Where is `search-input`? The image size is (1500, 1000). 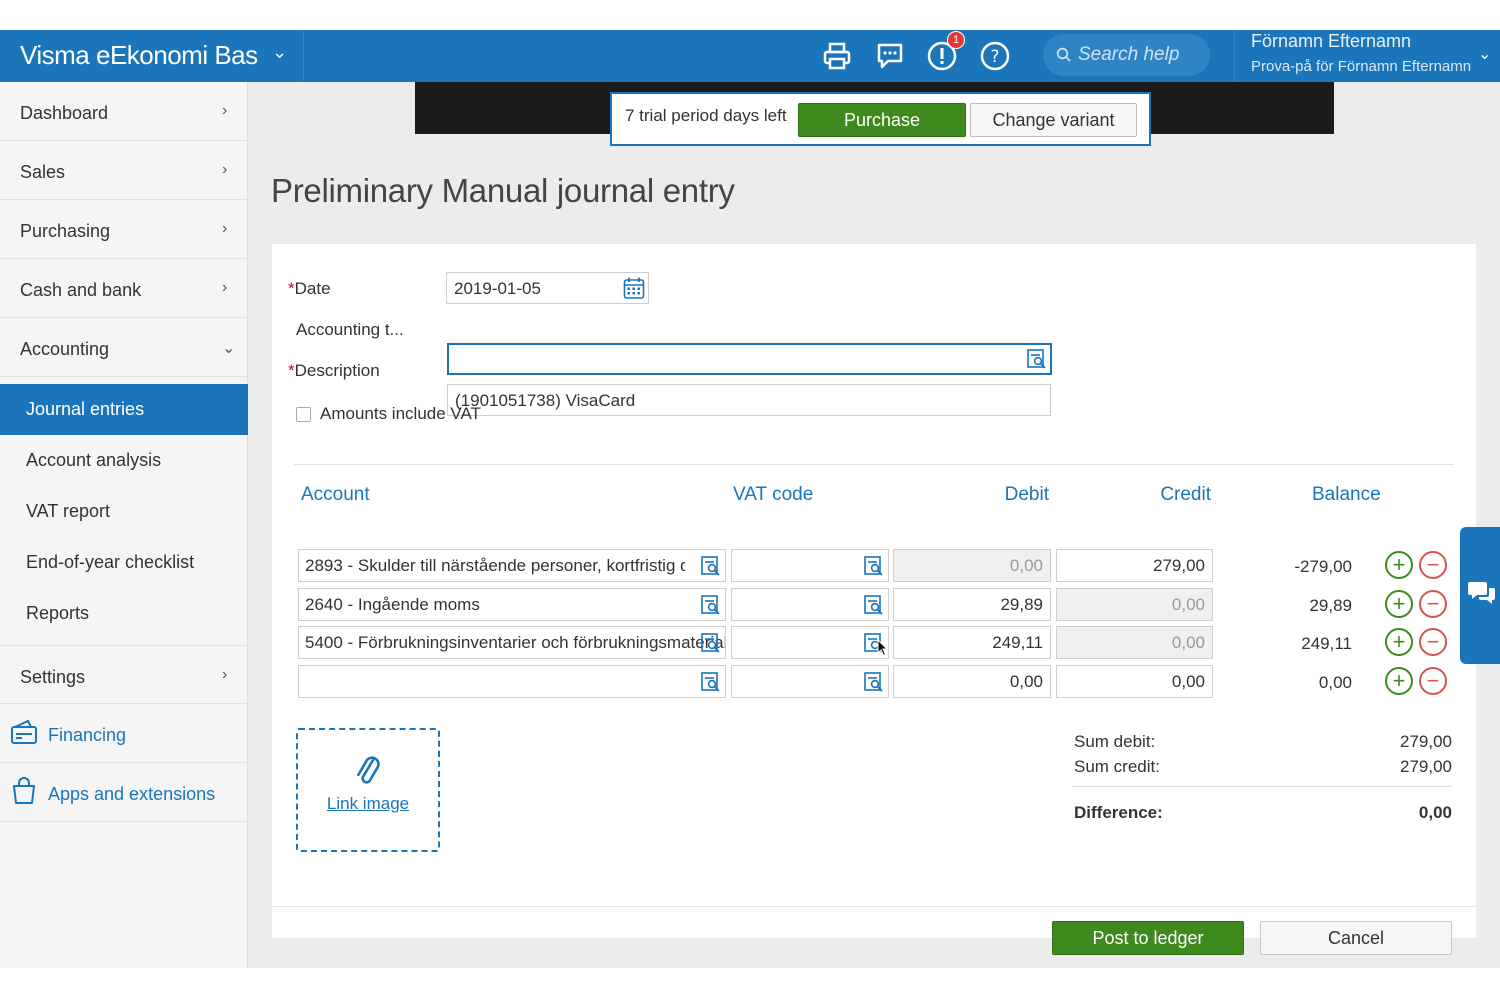
search-input is located at coordinates (1140, 55).